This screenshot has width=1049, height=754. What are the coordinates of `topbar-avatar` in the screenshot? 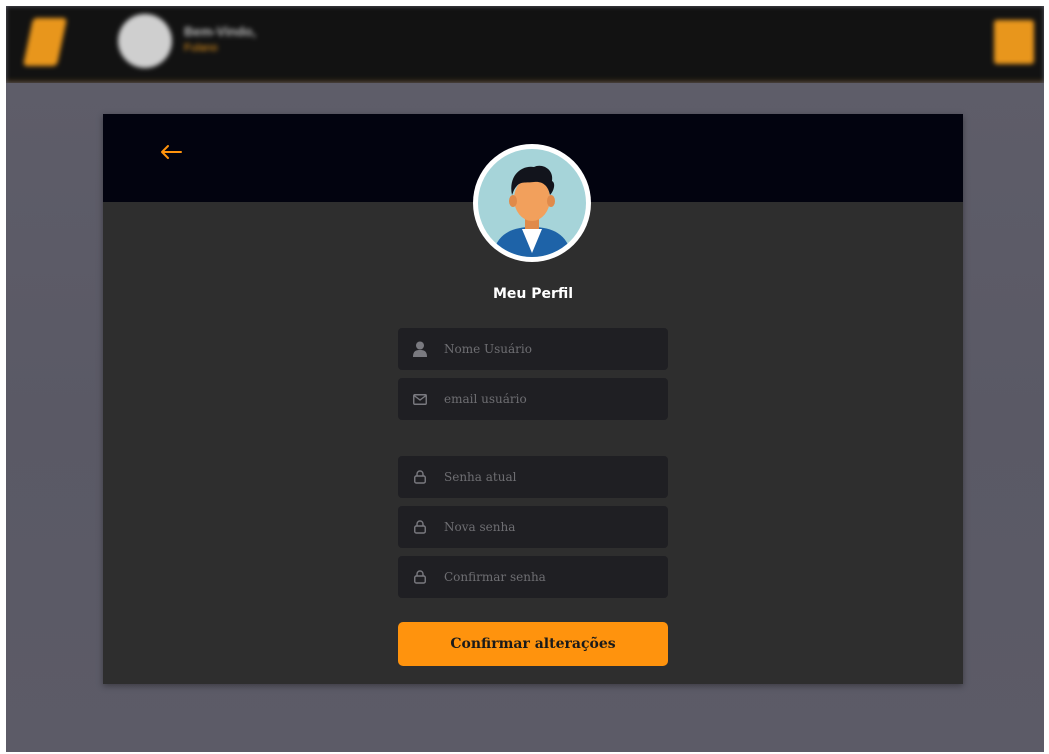 It's located at (145, 41).